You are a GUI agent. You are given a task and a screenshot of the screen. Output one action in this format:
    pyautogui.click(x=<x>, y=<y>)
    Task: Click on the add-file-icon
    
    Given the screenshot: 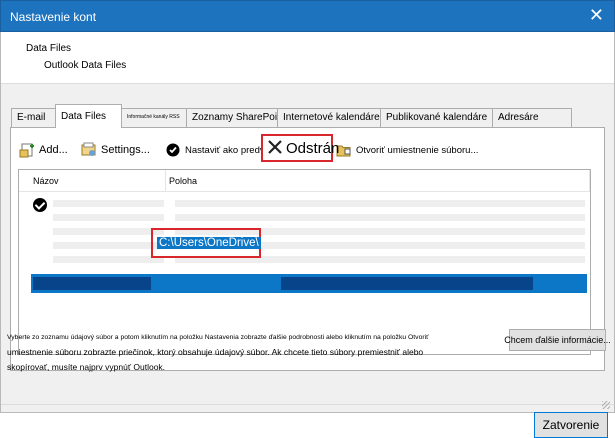 What is the action you would take?
    pyautogui.click(x=27, y=150)
    